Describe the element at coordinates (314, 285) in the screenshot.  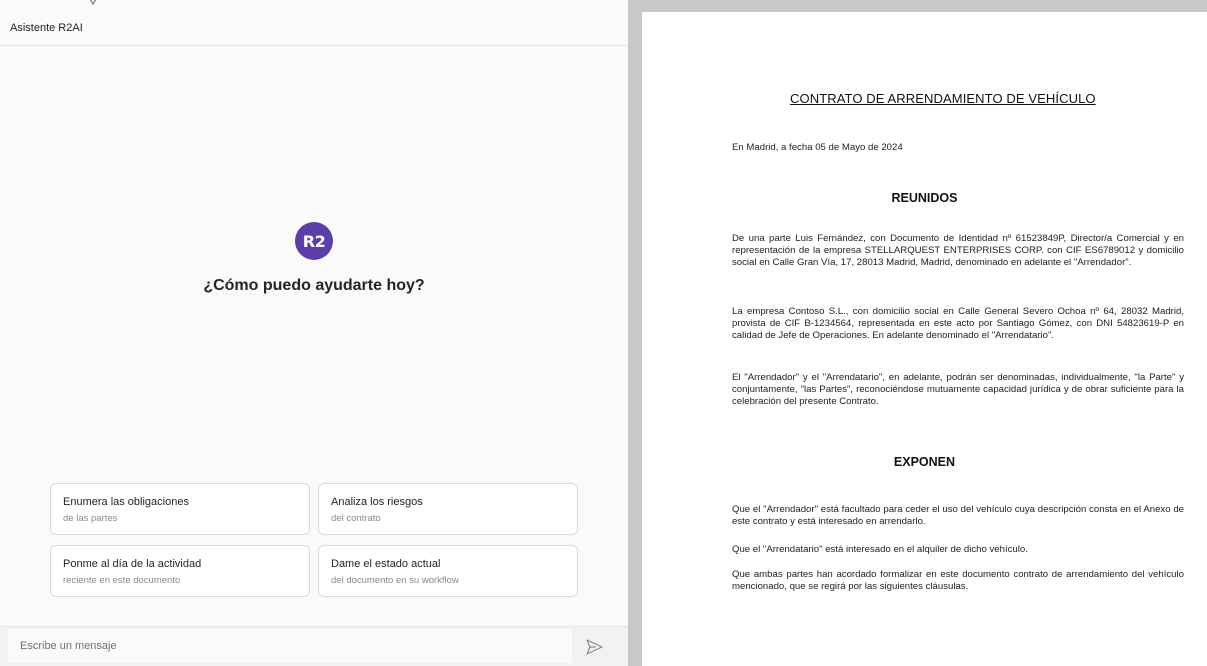
I see `welcome-title: ¿Cómo puedo ayudarte hoy?` at that location.